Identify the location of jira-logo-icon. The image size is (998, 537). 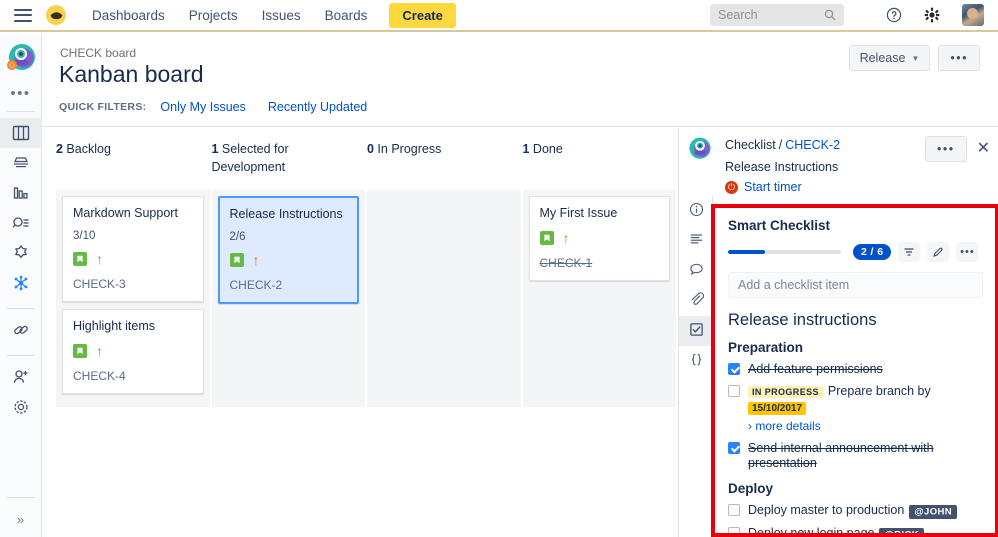
(56, 15).